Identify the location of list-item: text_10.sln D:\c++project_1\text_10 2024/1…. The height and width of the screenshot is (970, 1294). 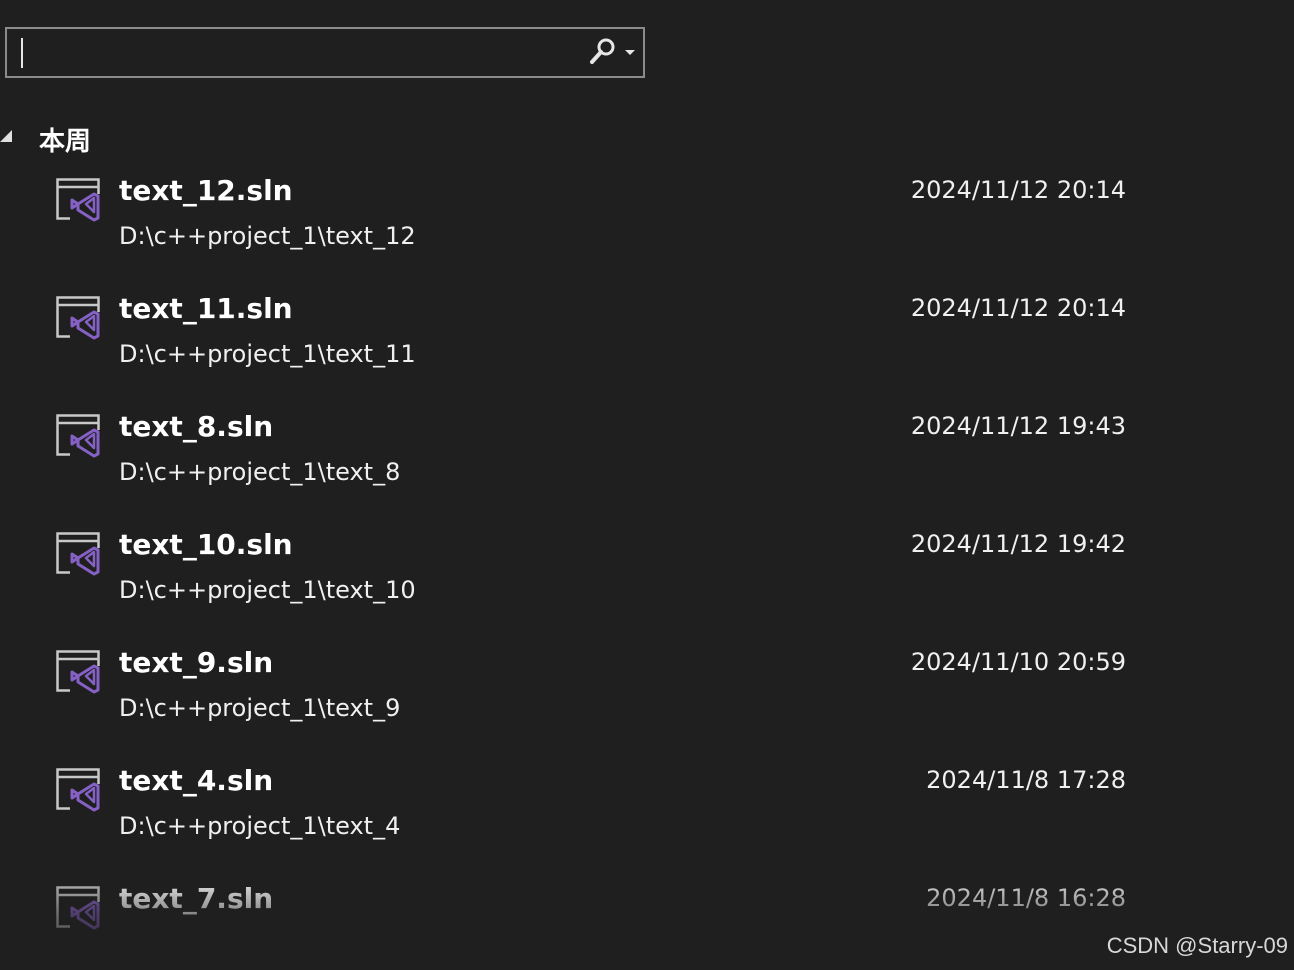
(600, 576).